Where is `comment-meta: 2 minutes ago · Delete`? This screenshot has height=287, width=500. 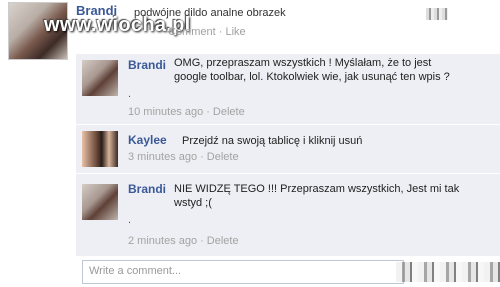 comment-meta: 2 minutes ago · Delete is located at coordinates (183, 241).